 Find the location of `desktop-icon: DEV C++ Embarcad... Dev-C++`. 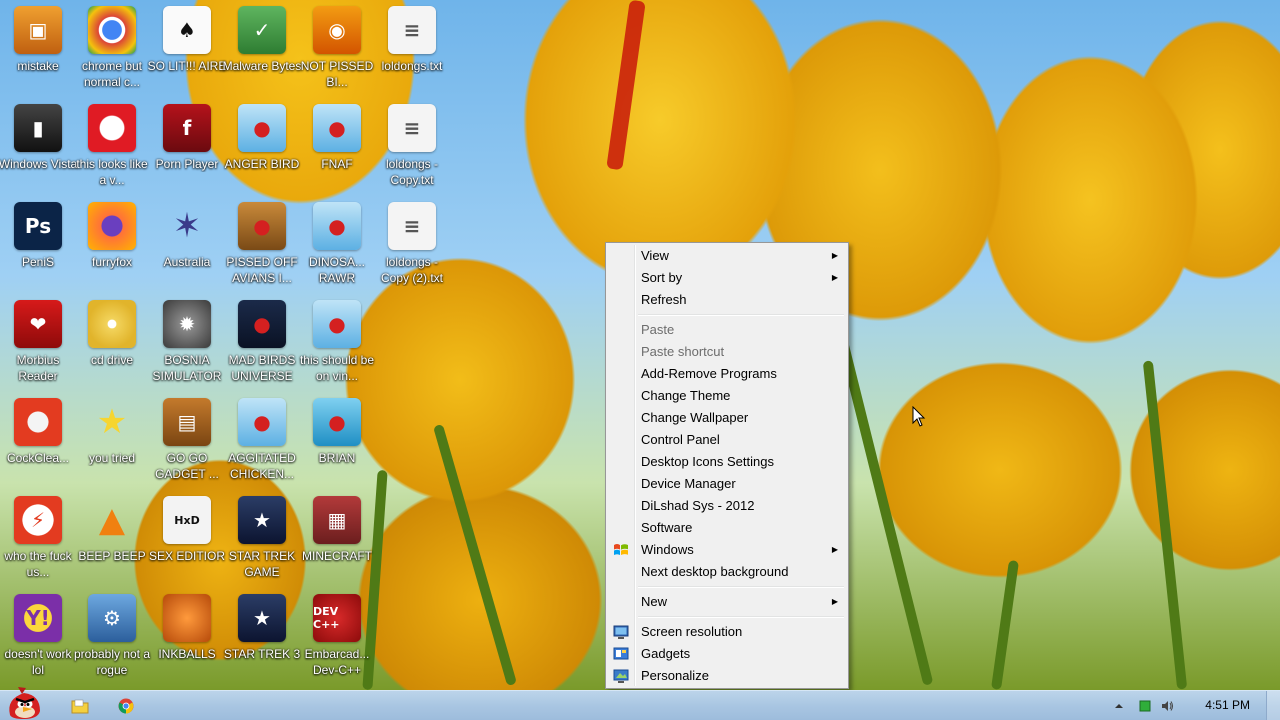

desktop-icon: DEV C++ Embarcad... Dev-C++ is located at coordinates (337, 634).